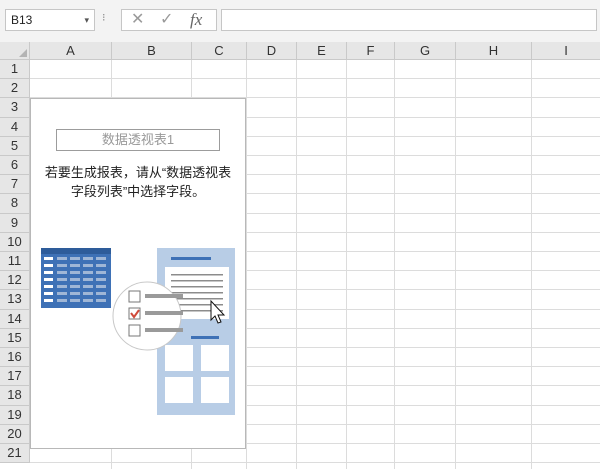 The width and height of the screenshot is (600, 469). I want to click on row-header: 7, so click(15, 185).